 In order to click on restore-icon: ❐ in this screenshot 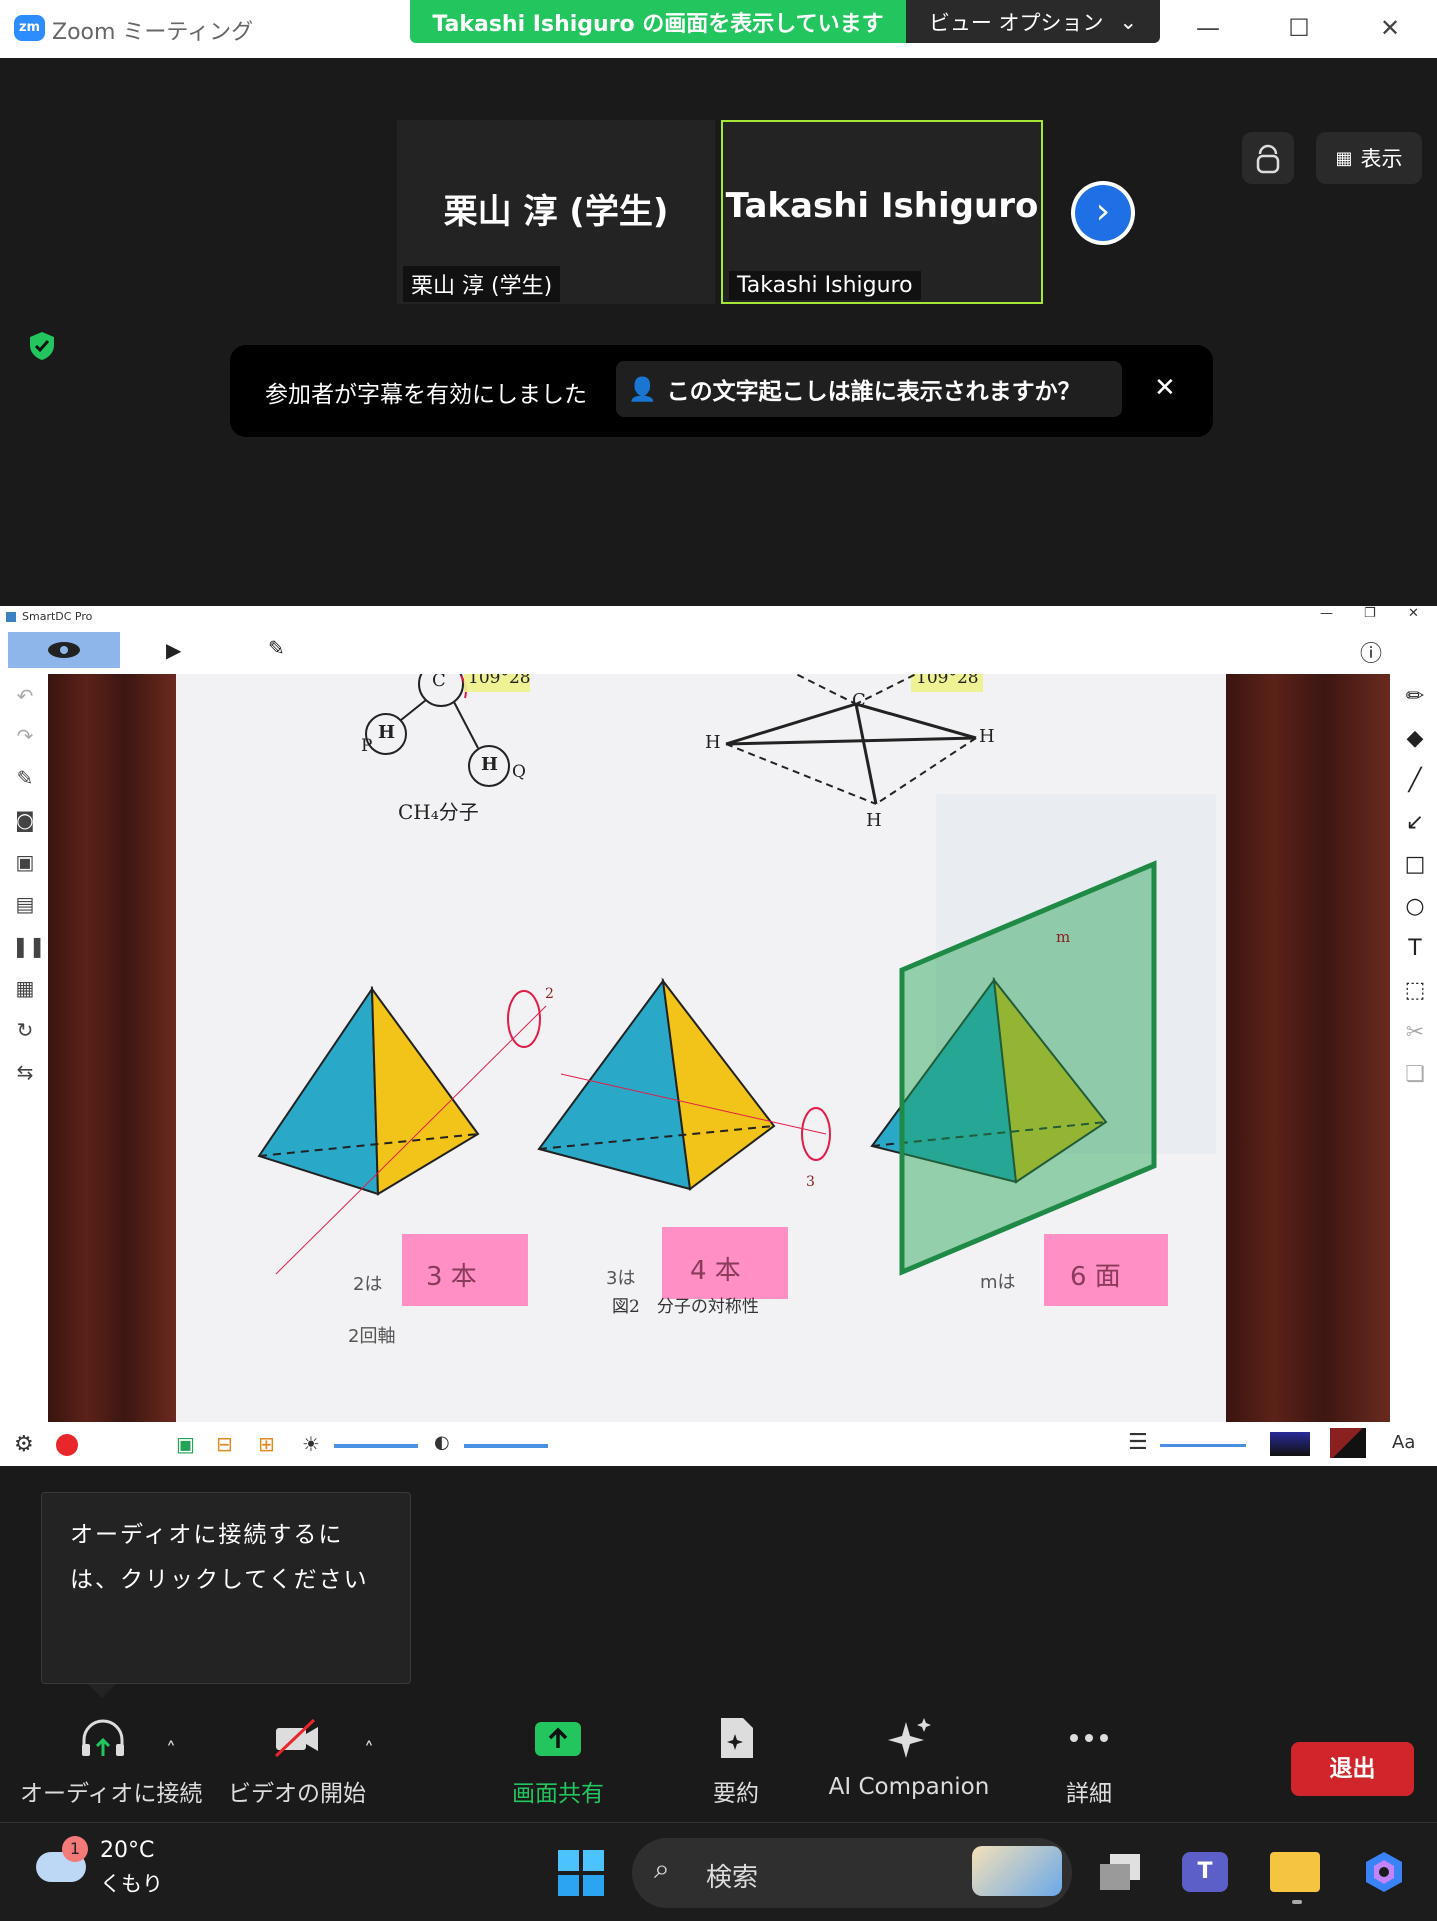, I will do `click(1370, 613)`.